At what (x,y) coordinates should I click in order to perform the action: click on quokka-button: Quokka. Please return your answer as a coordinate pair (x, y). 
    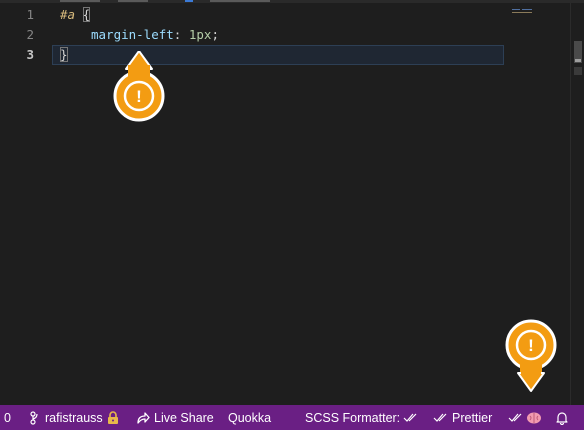
    Looking at the image, I should click on (249, 417).